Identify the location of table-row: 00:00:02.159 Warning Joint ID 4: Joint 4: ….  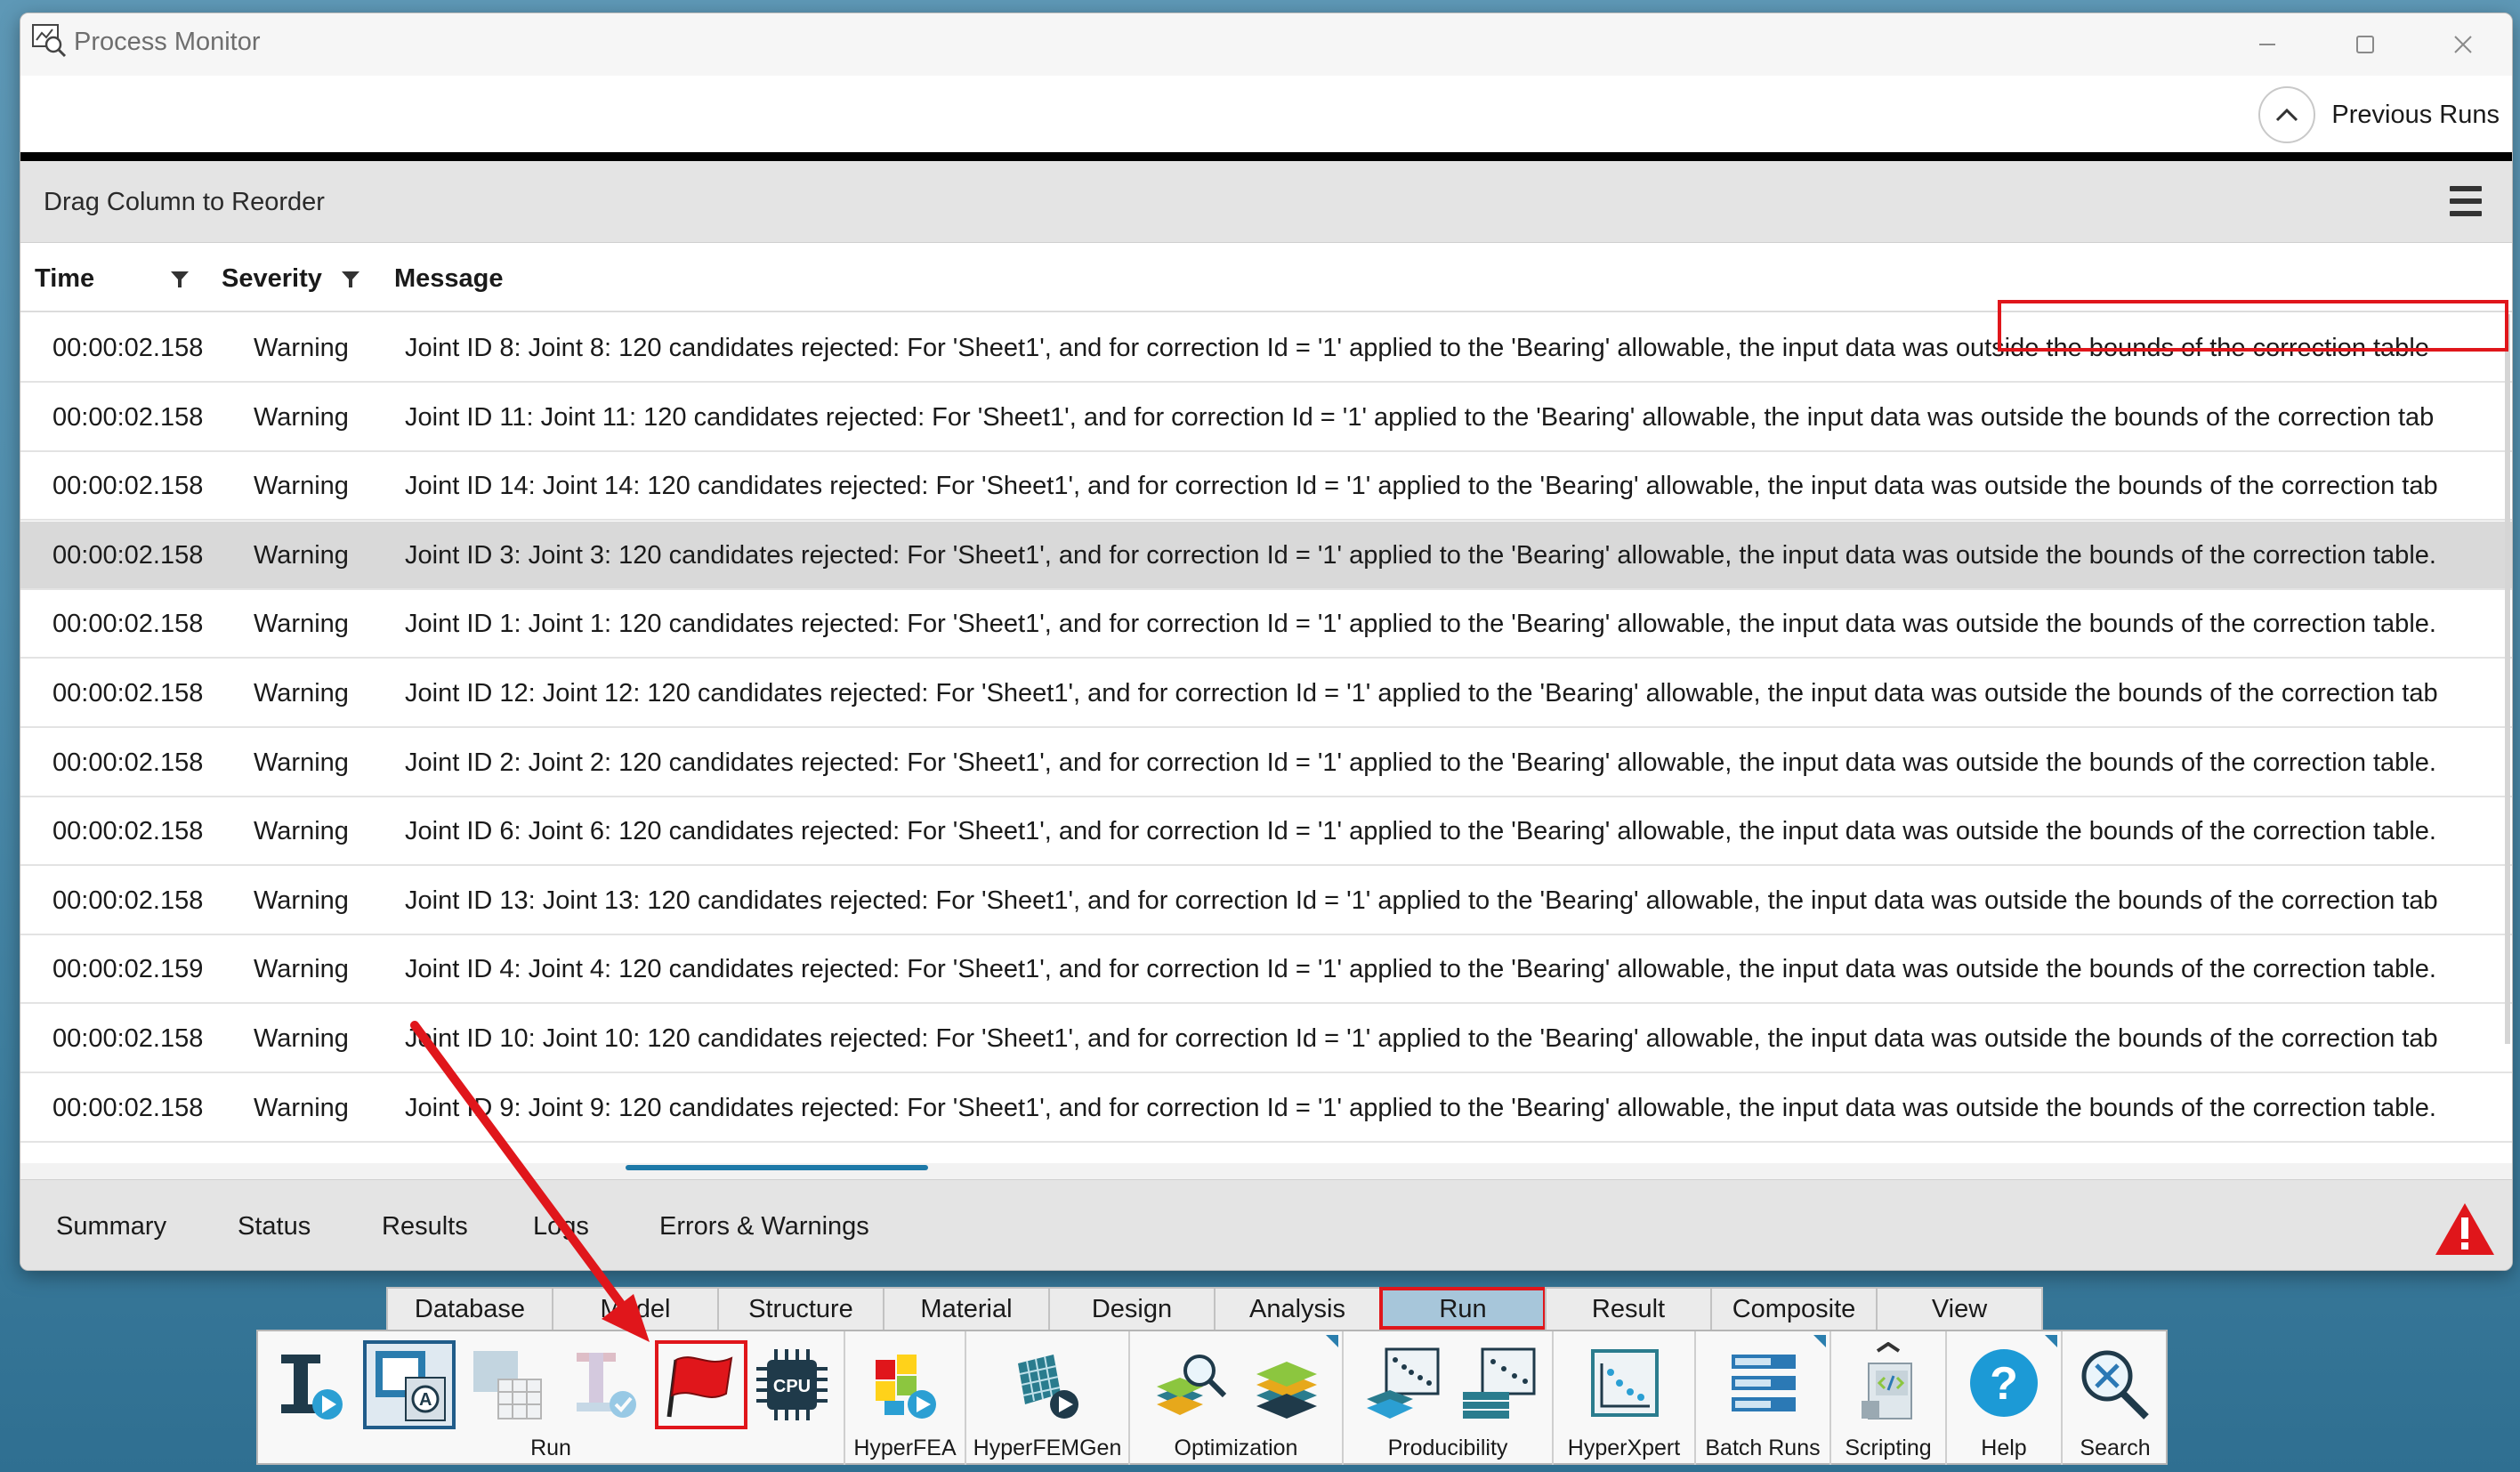
(1266, 970).